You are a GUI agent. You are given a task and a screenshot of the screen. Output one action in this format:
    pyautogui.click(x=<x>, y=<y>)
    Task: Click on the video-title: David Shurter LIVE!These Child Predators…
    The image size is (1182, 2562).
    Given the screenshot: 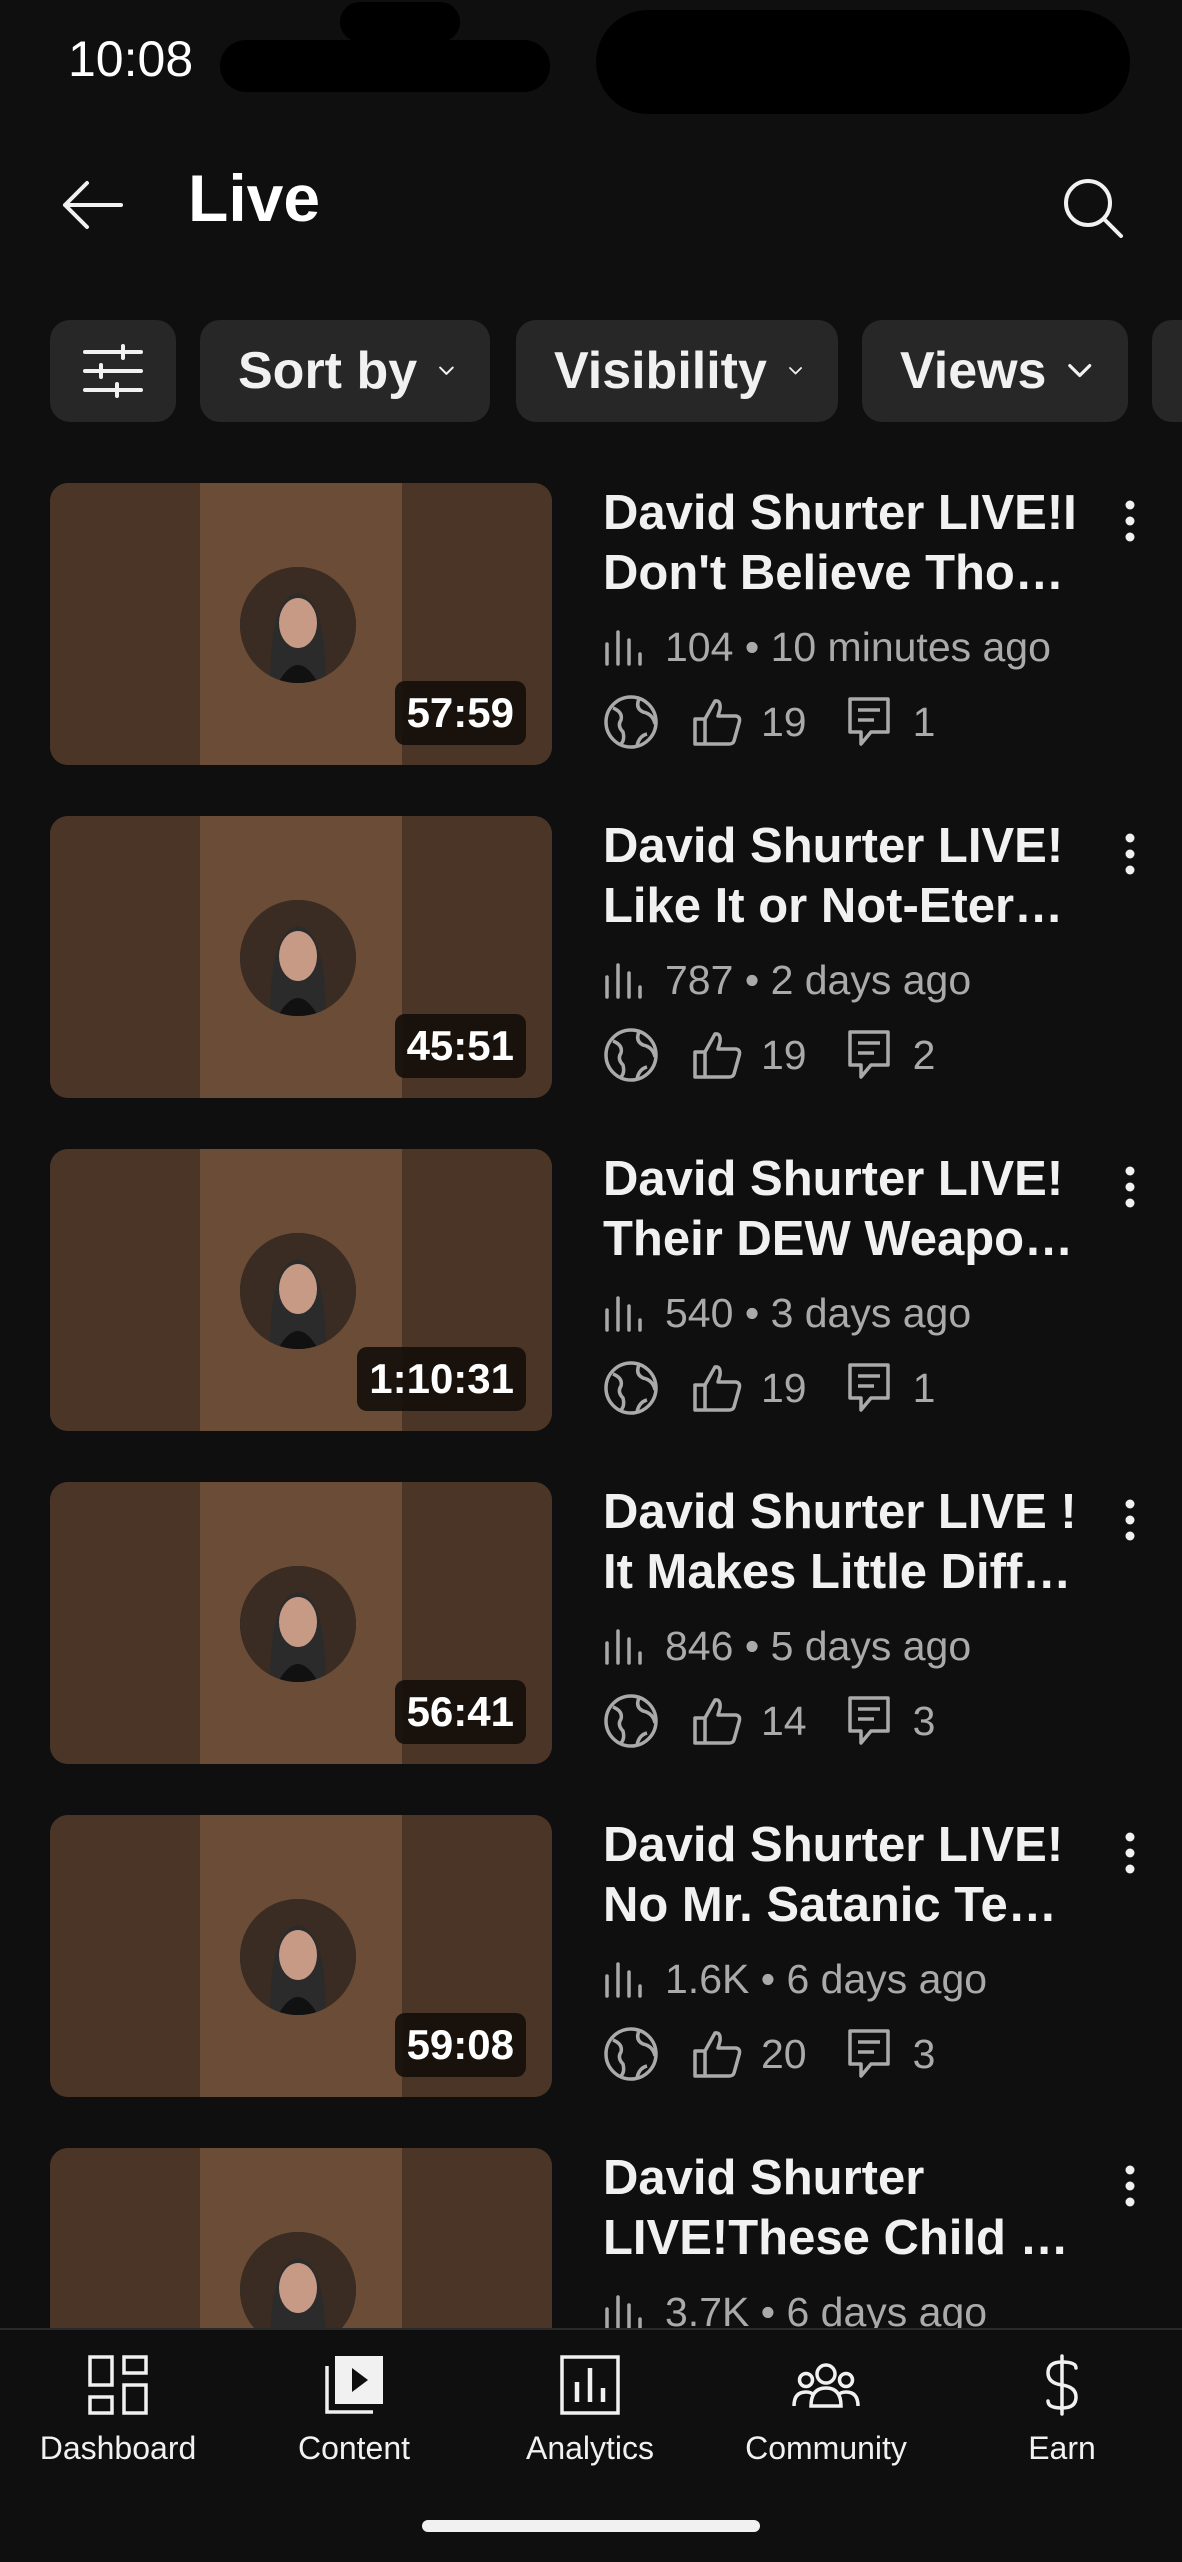 What is the action you would take?
    pyautogui.click(x=848, y=2208)
    